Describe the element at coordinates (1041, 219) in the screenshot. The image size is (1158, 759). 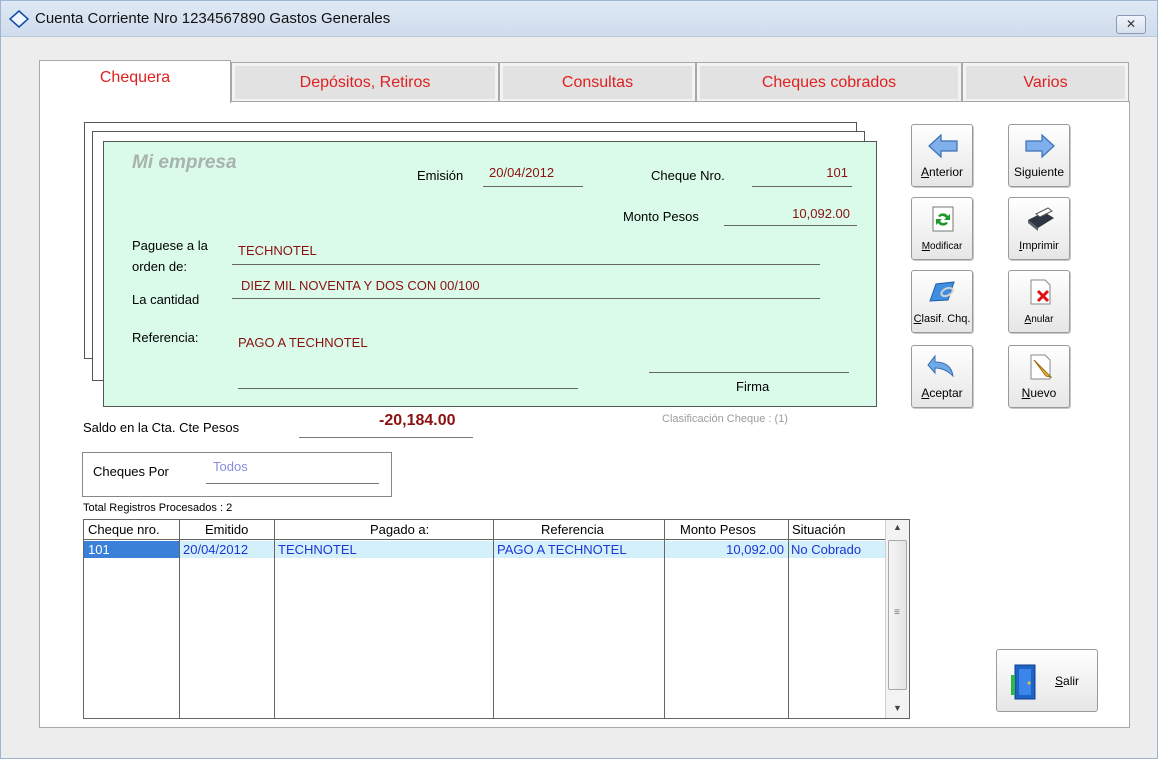
I see `printer-icon` at that location.